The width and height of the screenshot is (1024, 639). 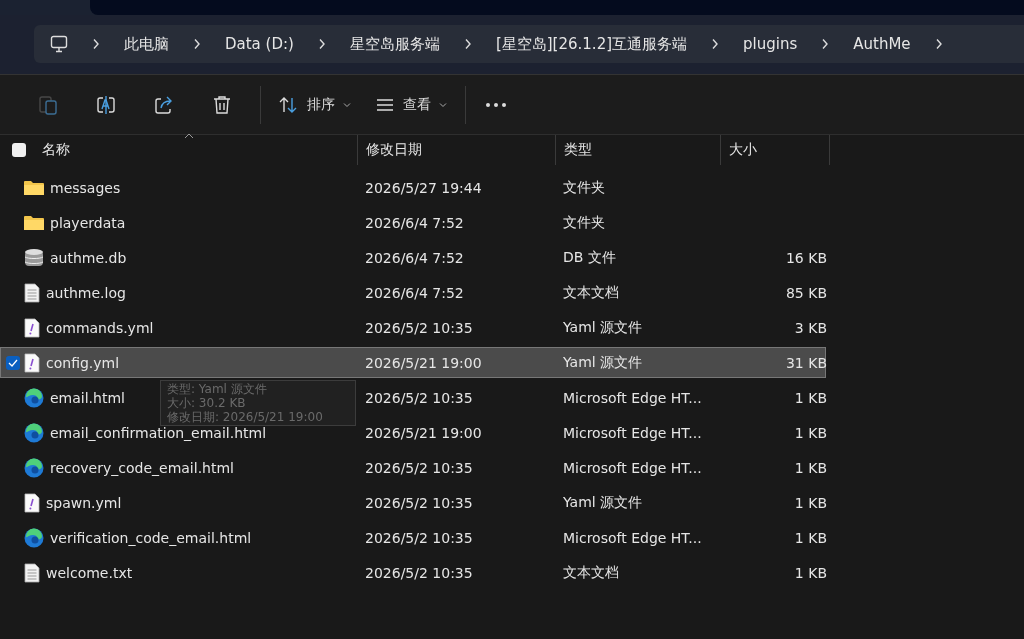 I want to click on view-button: 查看, so click(x=411, y=104).